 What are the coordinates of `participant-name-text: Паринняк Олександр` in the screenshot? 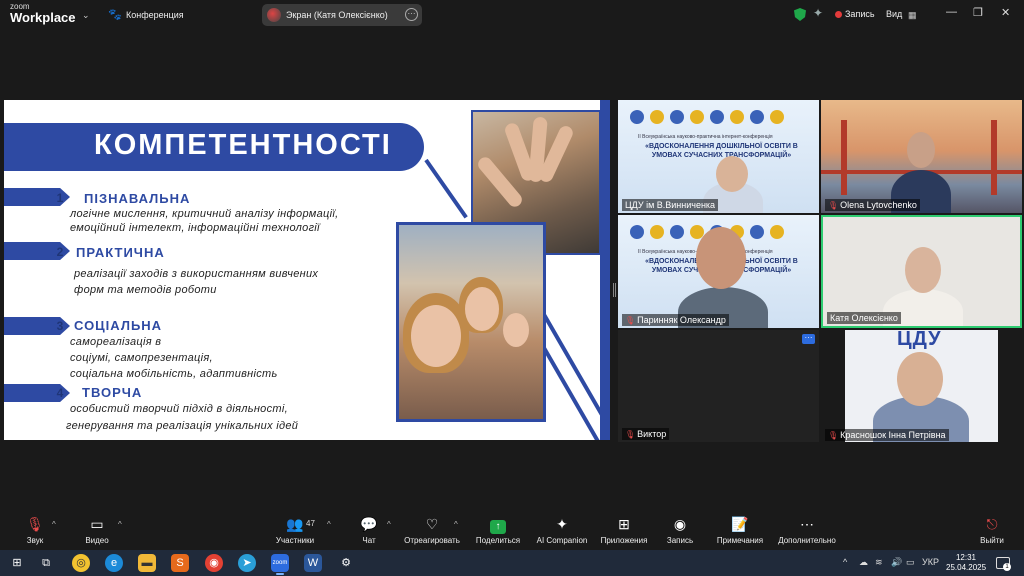 It's located at (681, 320).